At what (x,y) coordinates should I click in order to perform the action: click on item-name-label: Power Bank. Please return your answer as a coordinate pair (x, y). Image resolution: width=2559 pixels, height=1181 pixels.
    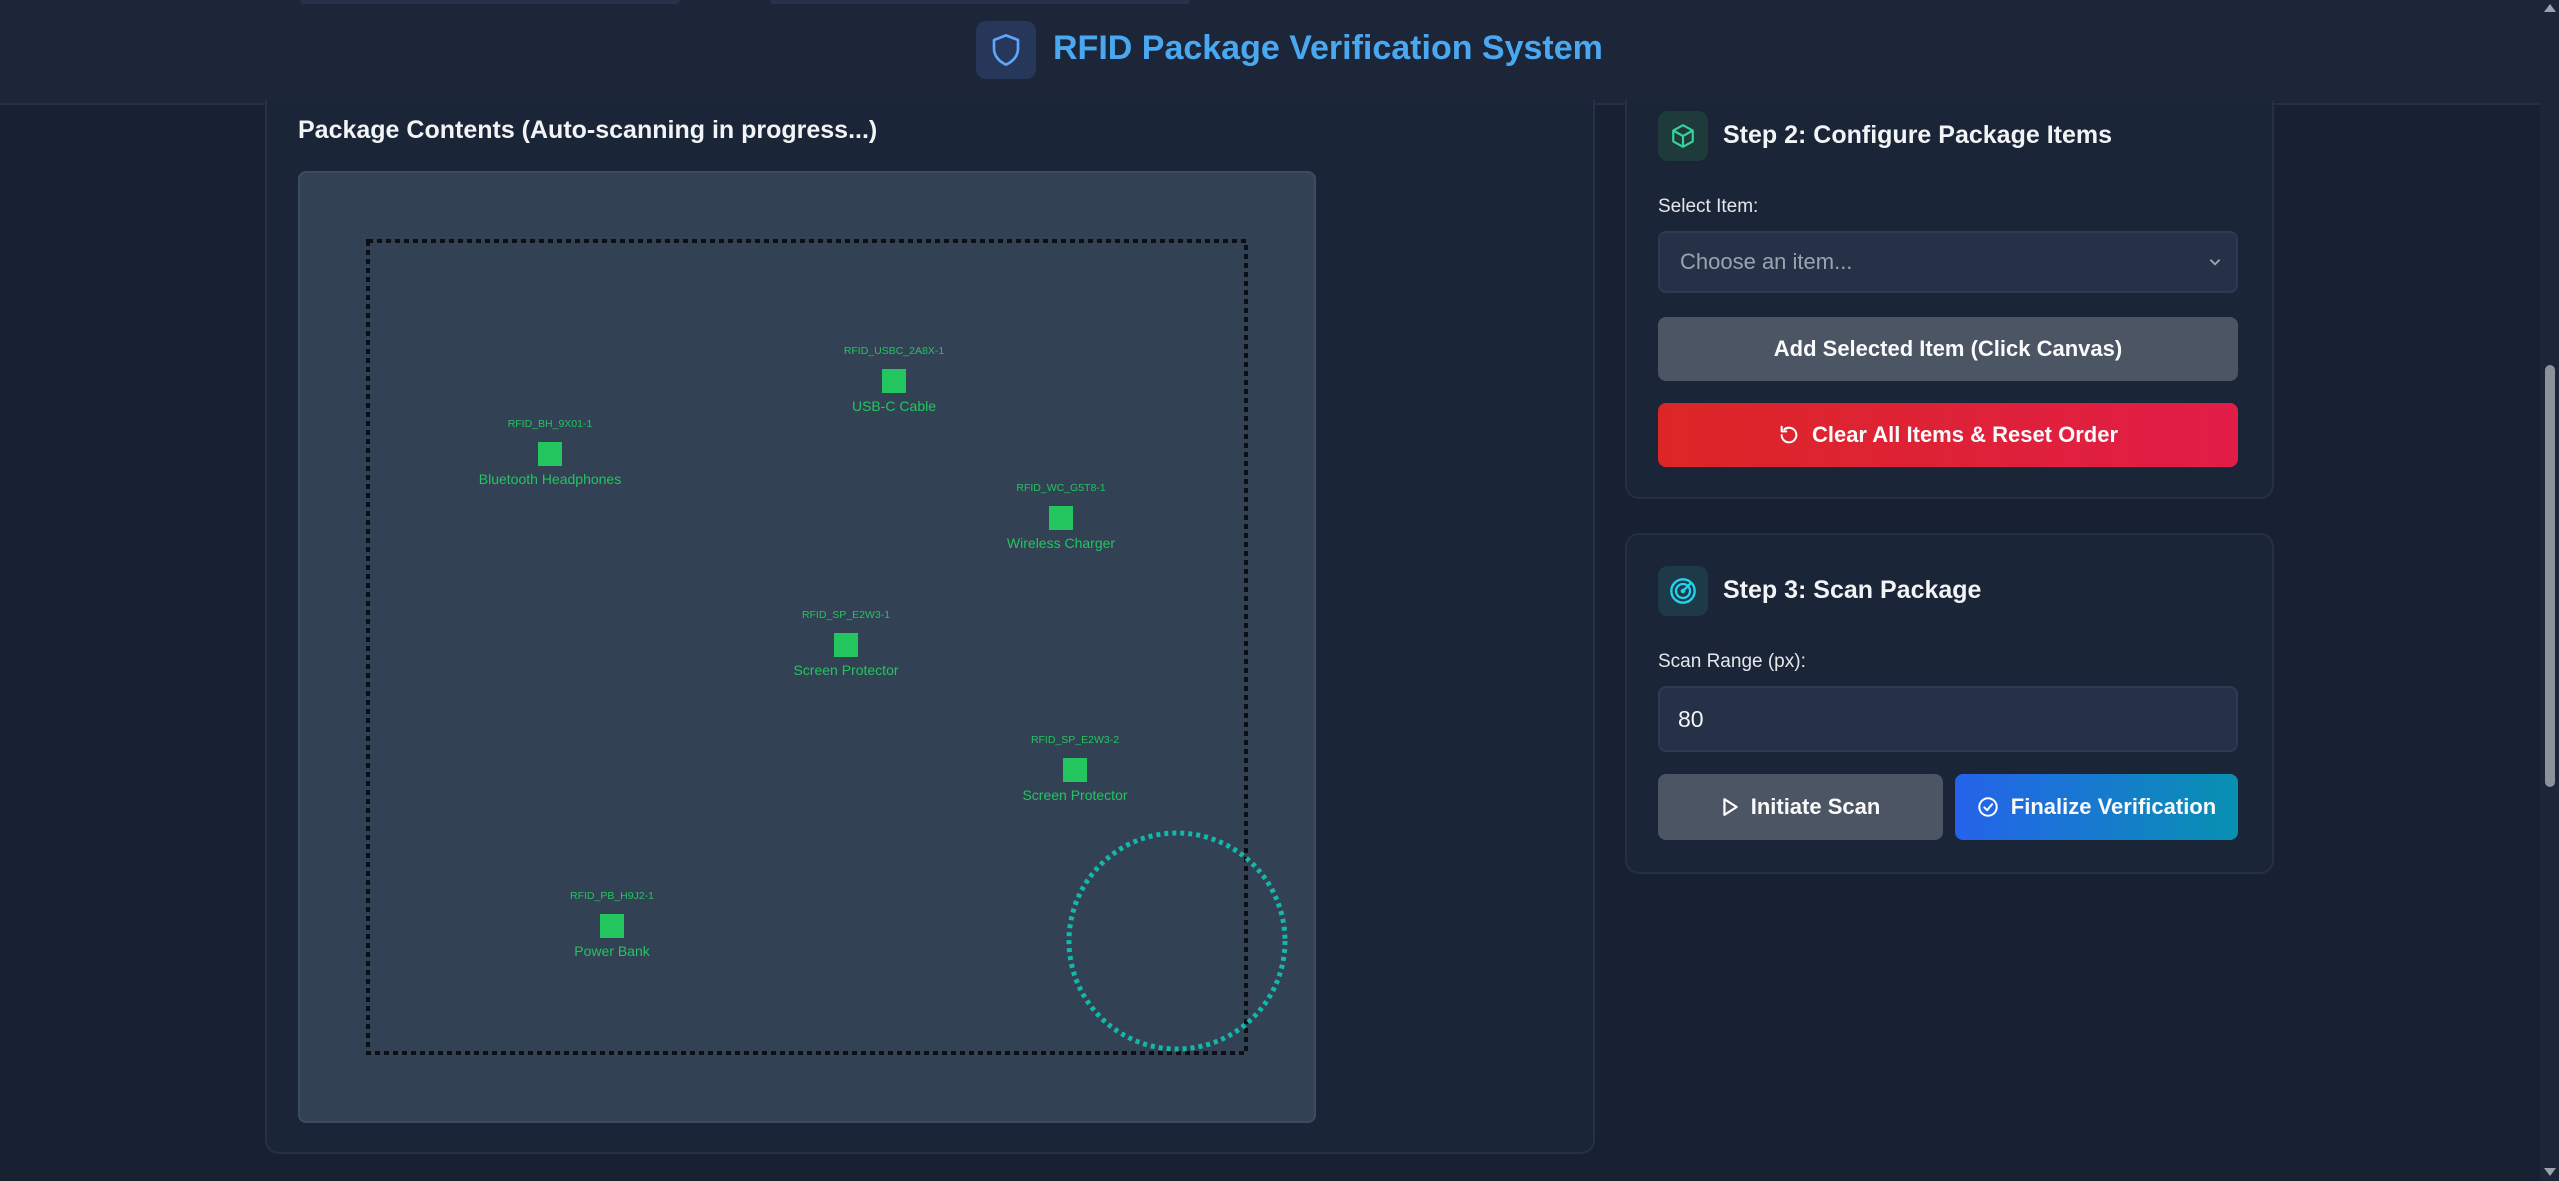
    Looking at the image, I should click on (612, 951).